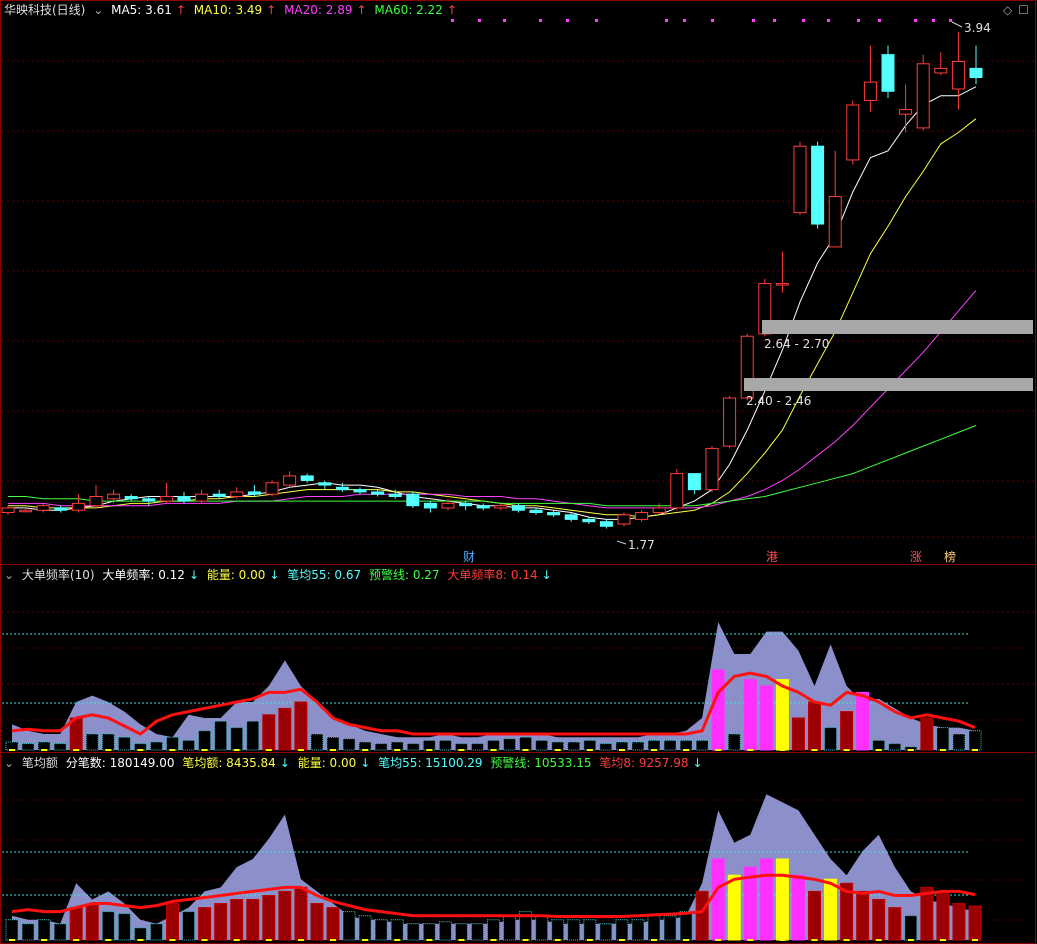 This screenshot has width=1037, height=944. Describe the element at coordinates (644, 763) in the screenshot. I see `indicator2-value-avg8: 笔均8: 9257.98` at that location.